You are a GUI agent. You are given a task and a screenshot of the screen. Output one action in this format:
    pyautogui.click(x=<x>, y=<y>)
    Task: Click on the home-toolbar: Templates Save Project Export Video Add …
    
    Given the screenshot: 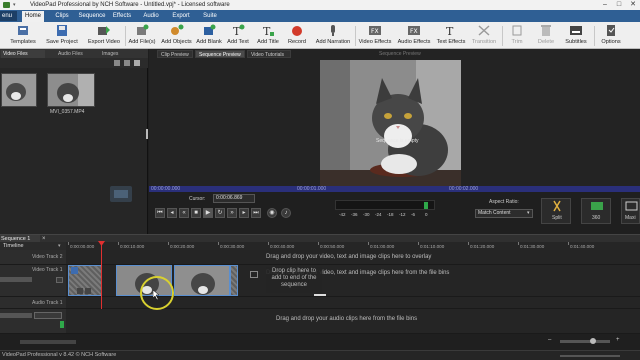 What is the action you would take?
    pyautogui.click(x=320, y=35)
    